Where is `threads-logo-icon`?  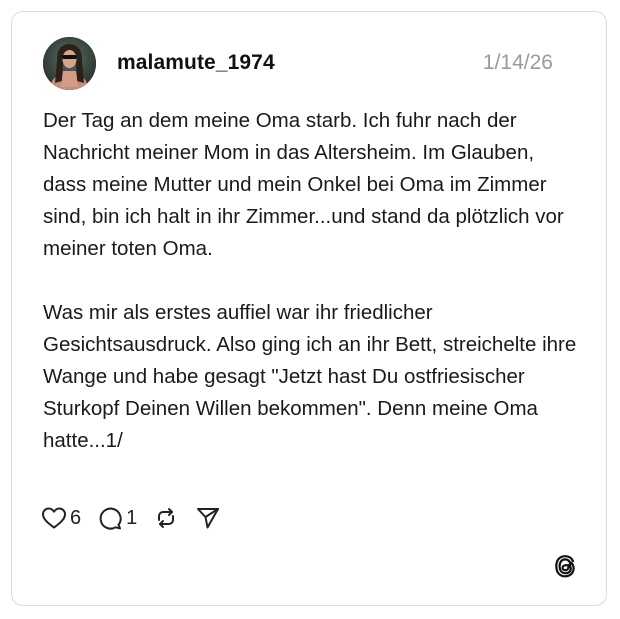 threads-logo-icon is located at coordinates (565, 566).